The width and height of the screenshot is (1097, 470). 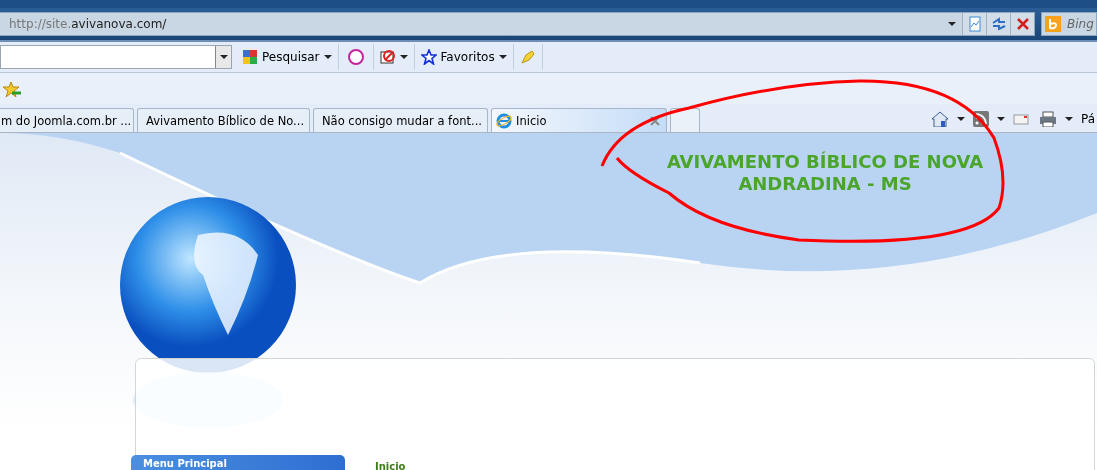 I want to click on toolbar-button: Favoritos, so click(x=464, y=57).